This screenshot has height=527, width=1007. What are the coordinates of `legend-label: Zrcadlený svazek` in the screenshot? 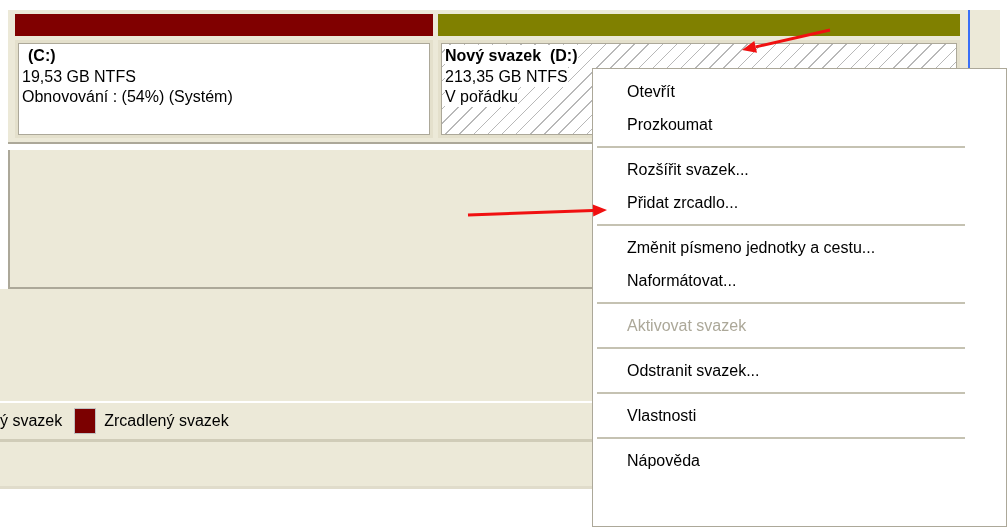 It's located at (166, 421).